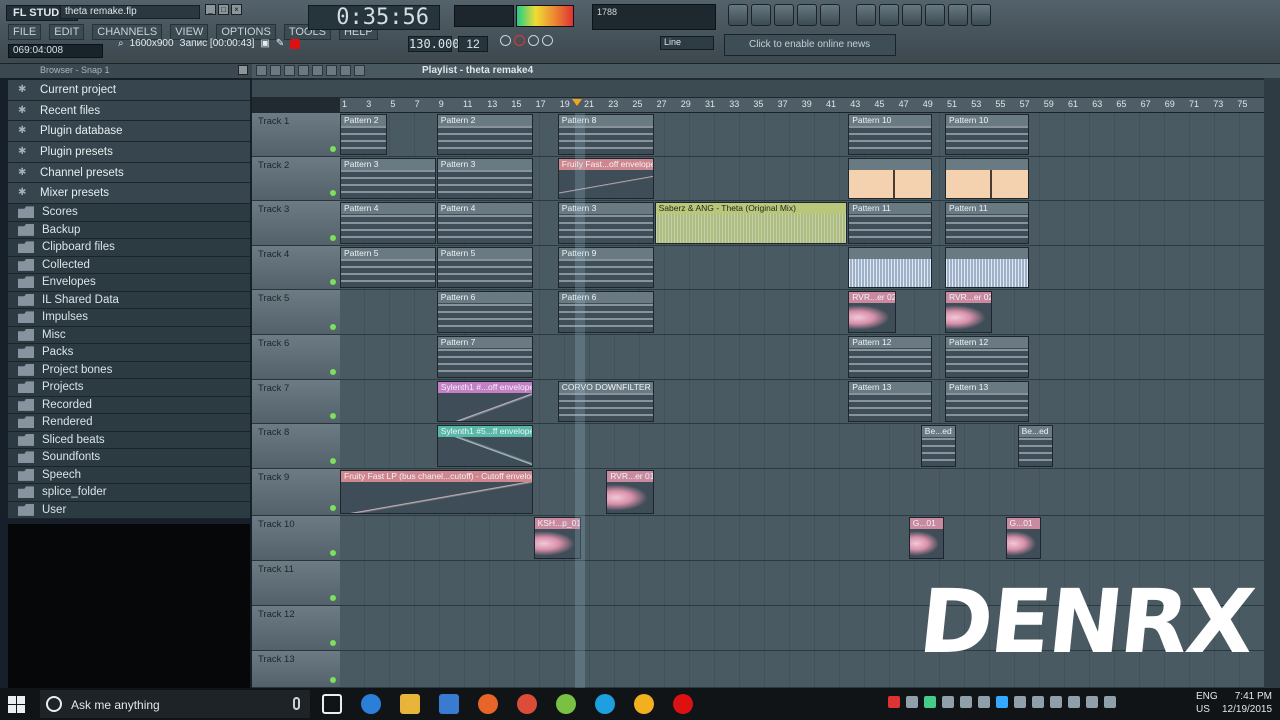  What do you see at coordinates (296, 446) in the screenshot?
I see `track-header: Track 8` at bounding box center [296, 446].